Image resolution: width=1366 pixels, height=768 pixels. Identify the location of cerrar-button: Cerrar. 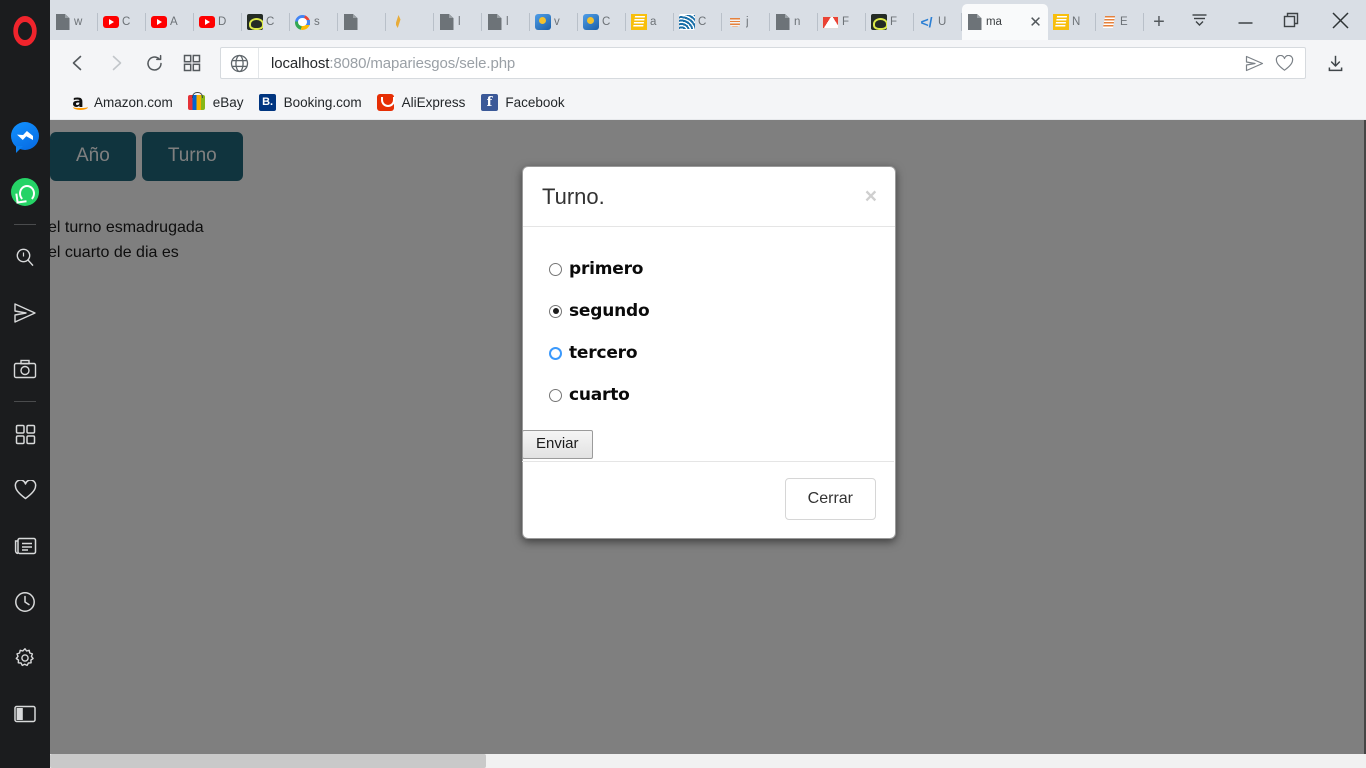
(830, 499).